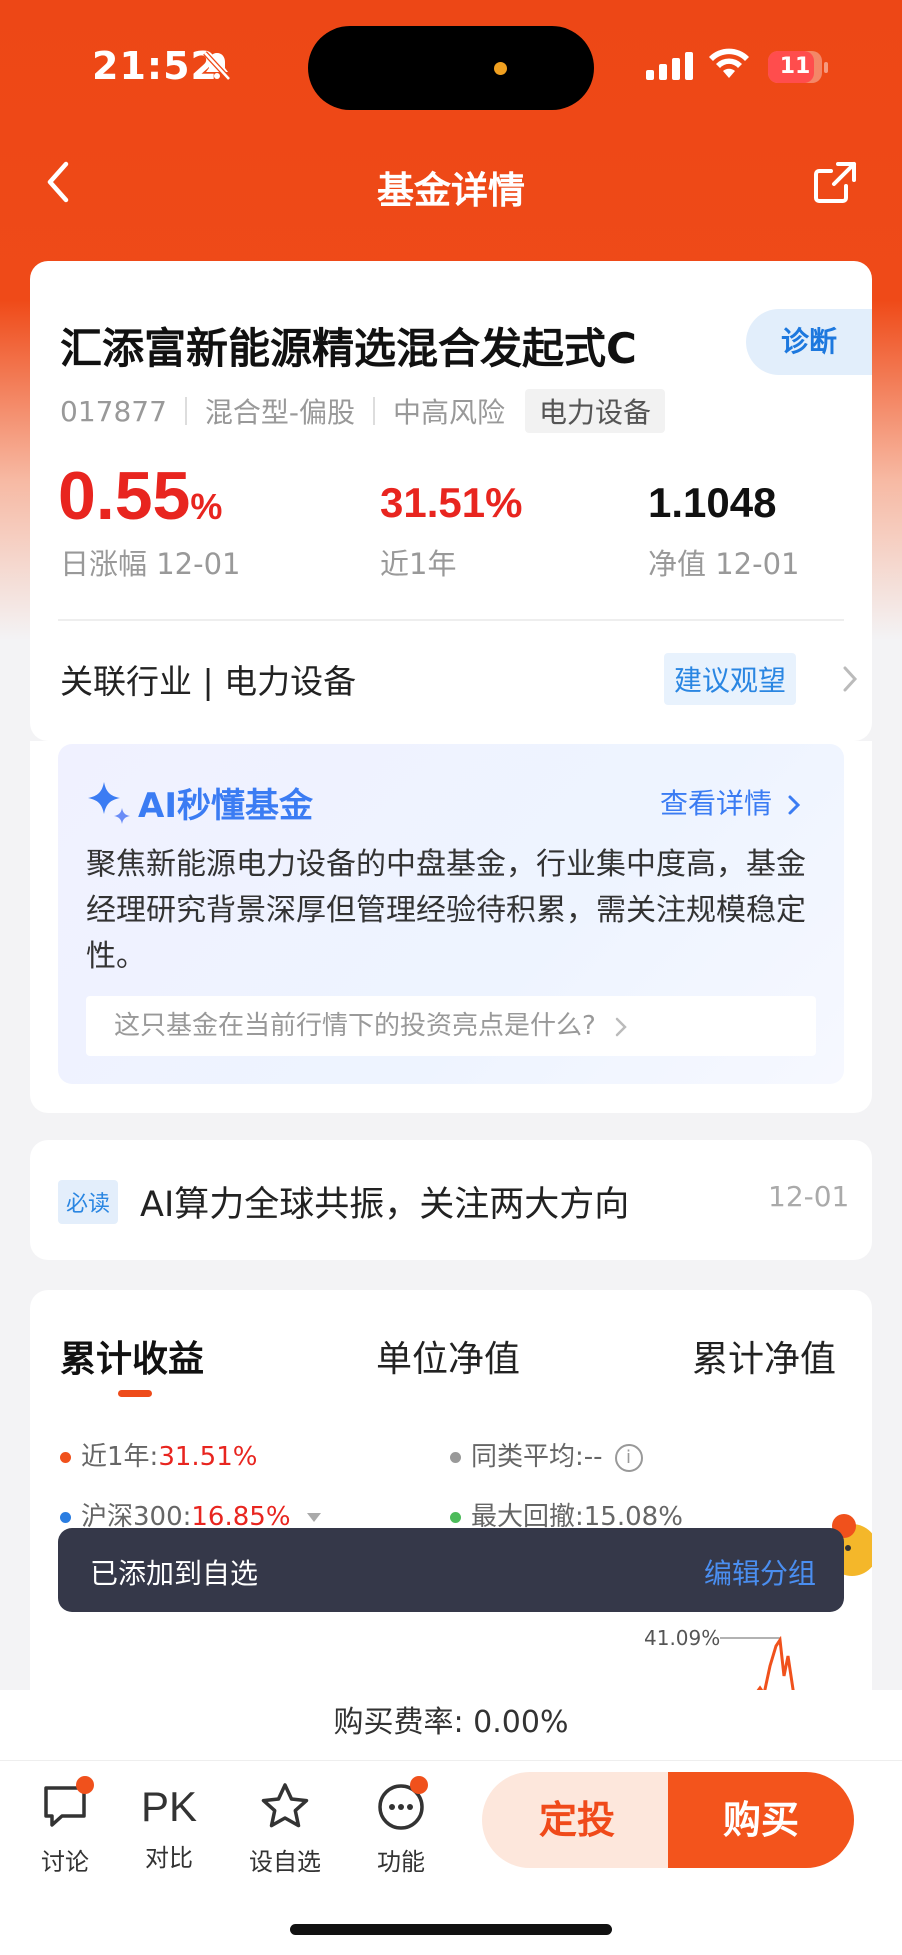 The width and height of the screenshot is (902, 1955). I want to click on fund-code: 017877, so click(113, 411).